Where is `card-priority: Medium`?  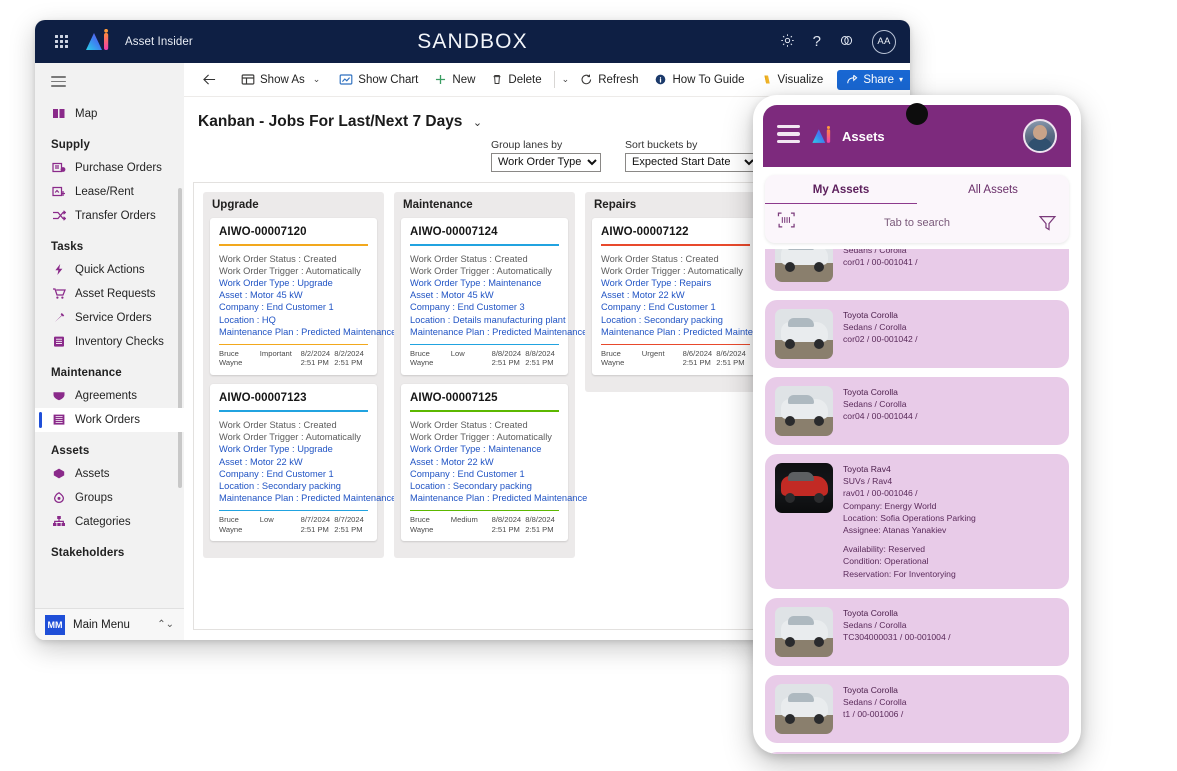 card-priority: Medium is located at coordinates (464, 520).